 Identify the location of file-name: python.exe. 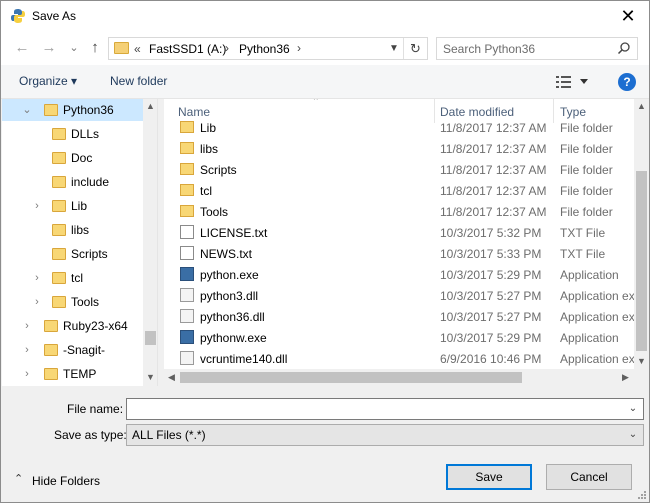
(229, 275).